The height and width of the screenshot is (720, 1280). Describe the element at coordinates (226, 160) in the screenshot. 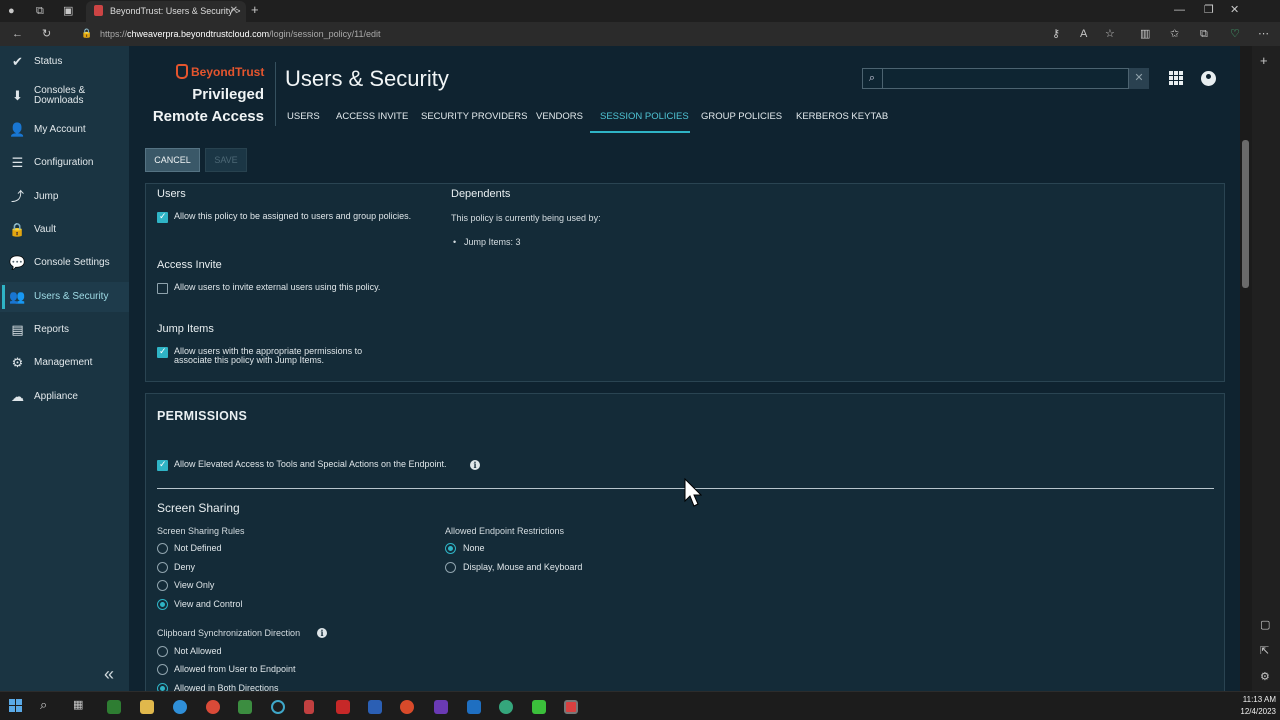

I see `save-button: SAVE` at that location.